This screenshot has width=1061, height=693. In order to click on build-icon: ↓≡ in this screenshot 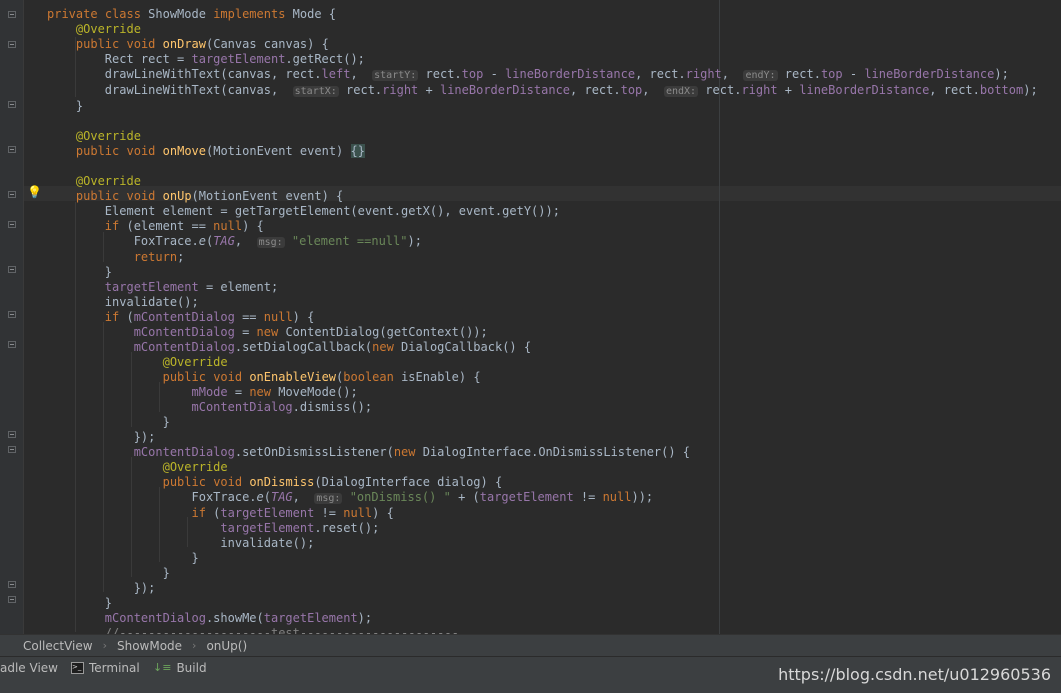, I will do `click(162, 667)`.